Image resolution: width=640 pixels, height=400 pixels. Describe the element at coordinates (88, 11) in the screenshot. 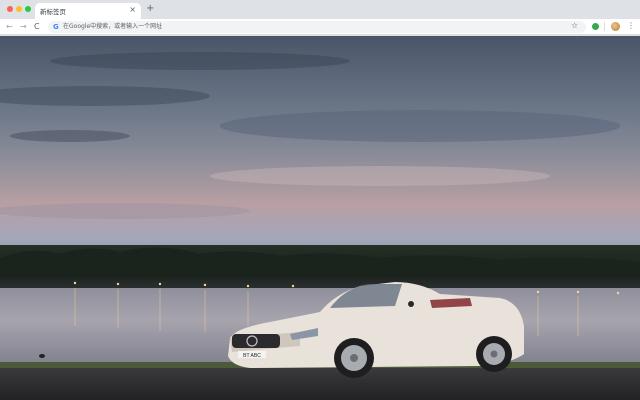

I see `tab-new-tab: 新标签页 ×` at that location.